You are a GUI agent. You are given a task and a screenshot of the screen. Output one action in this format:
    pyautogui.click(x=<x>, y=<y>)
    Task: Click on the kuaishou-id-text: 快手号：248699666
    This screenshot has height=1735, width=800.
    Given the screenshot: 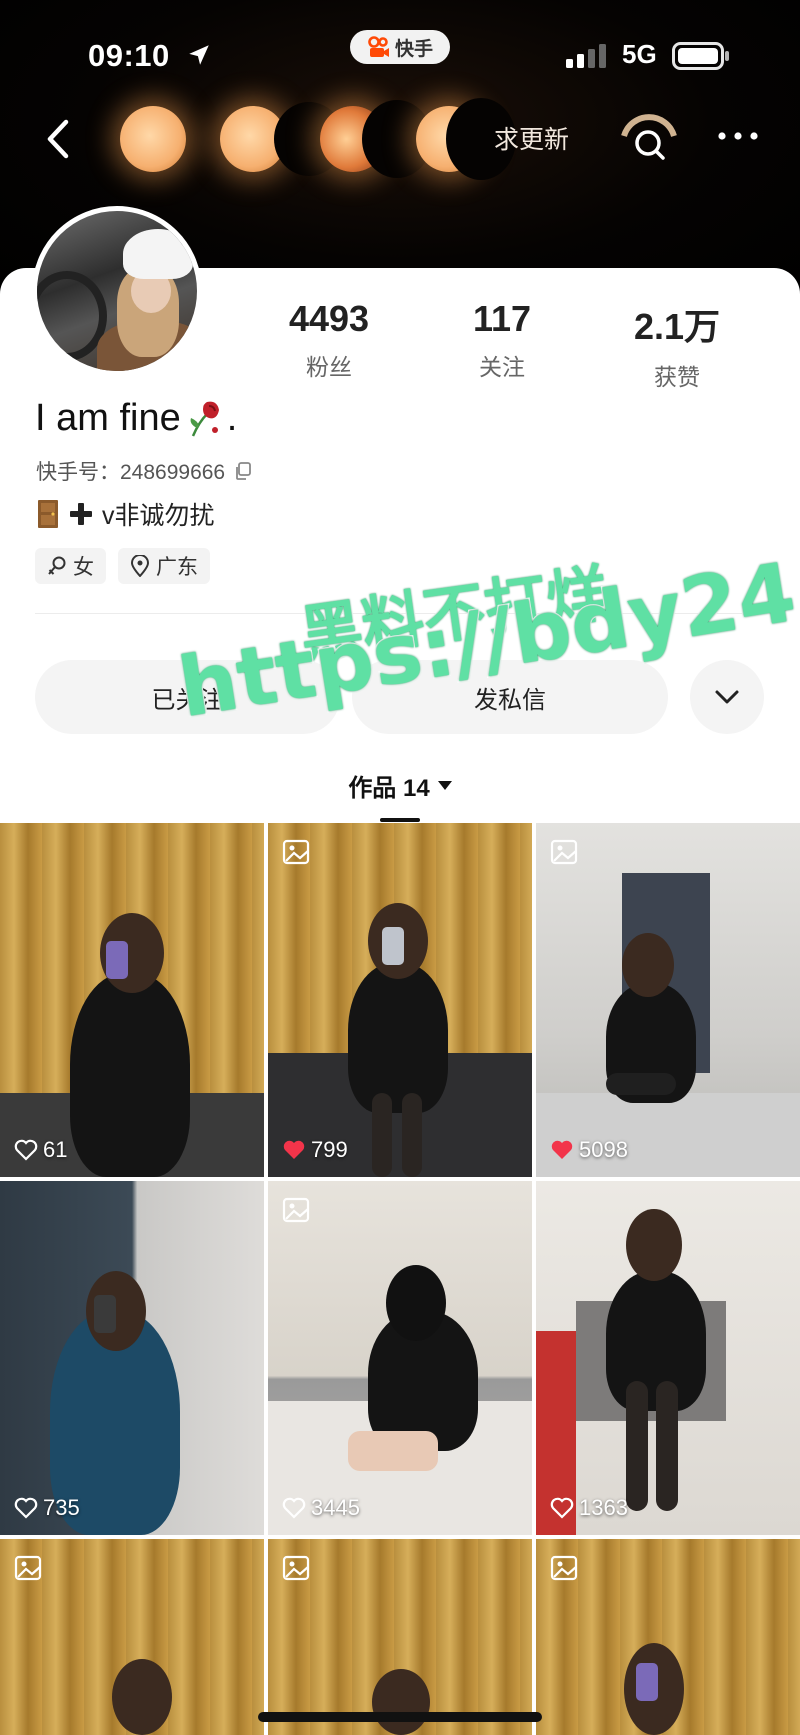 What is the action you would take?
    pyautogui.click(x=131, y=472)
    